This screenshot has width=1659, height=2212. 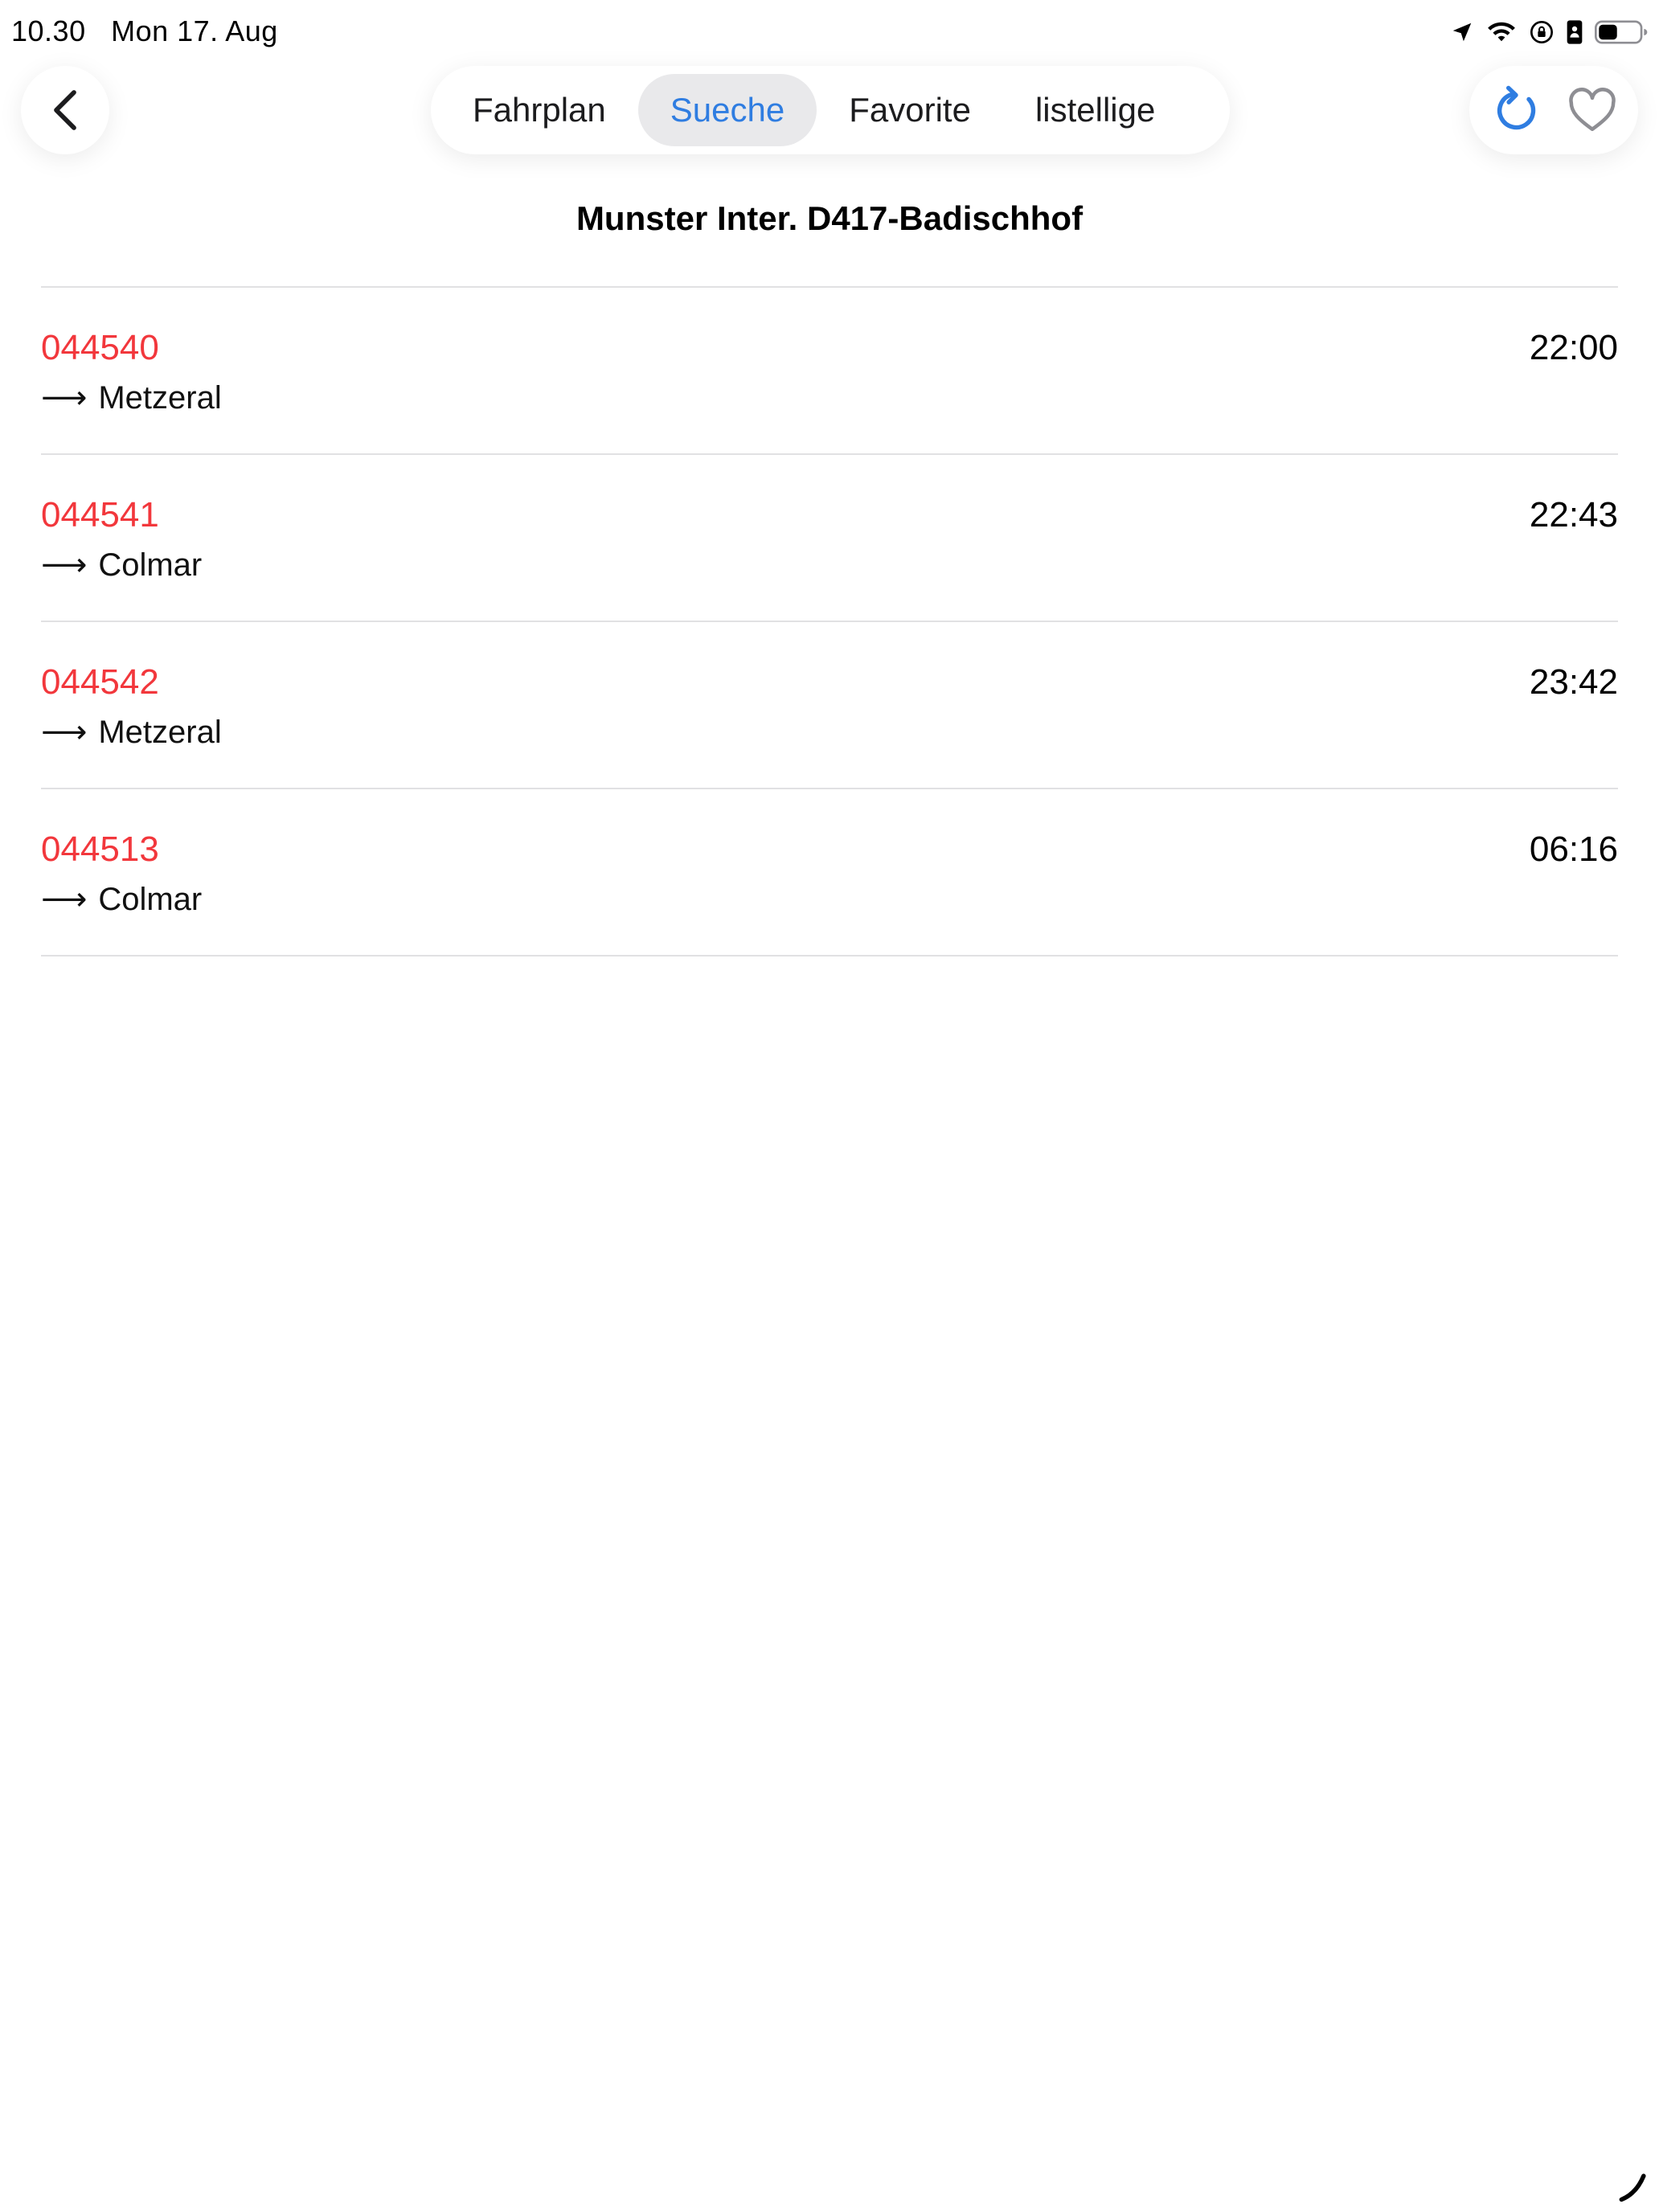 I want to click on train-number: 044542, so click(x=100, y=682).